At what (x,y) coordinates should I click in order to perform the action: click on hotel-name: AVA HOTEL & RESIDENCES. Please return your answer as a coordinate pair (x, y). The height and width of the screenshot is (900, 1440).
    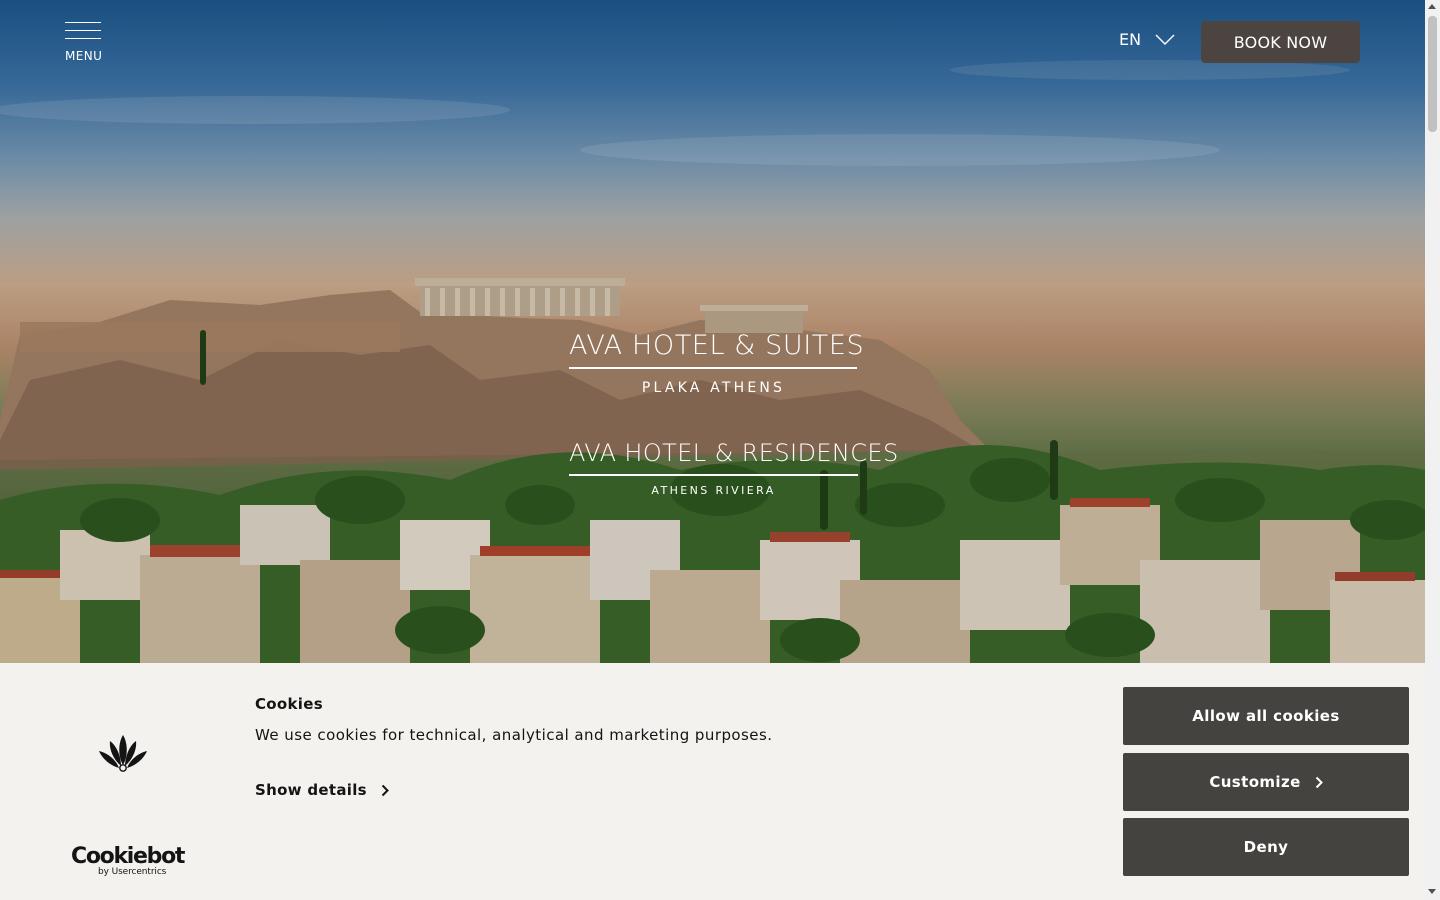
    Looking at the image, I should click on (734, 453).